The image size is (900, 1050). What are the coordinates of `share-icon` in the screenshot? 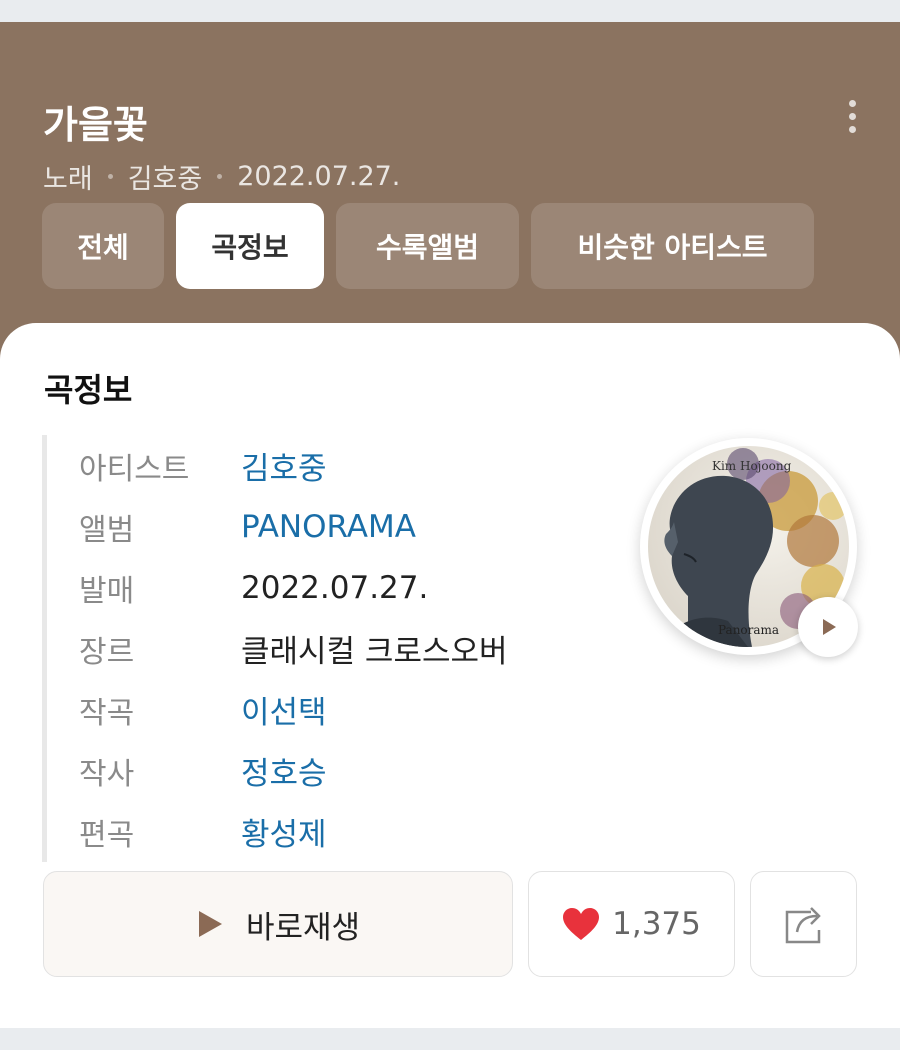 It's located at (803, 925).